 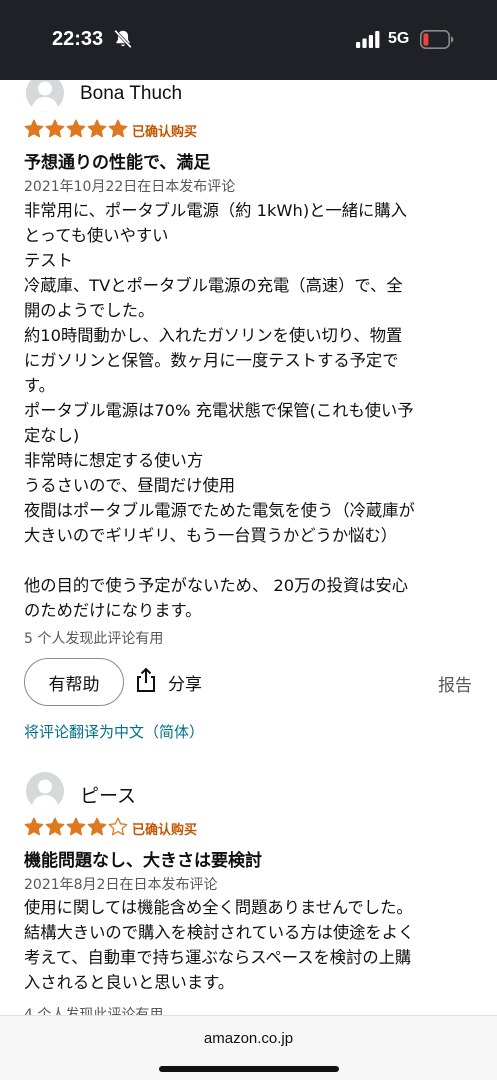 I want to click on review-body-line: 定なし), so click(x=52, y=435).